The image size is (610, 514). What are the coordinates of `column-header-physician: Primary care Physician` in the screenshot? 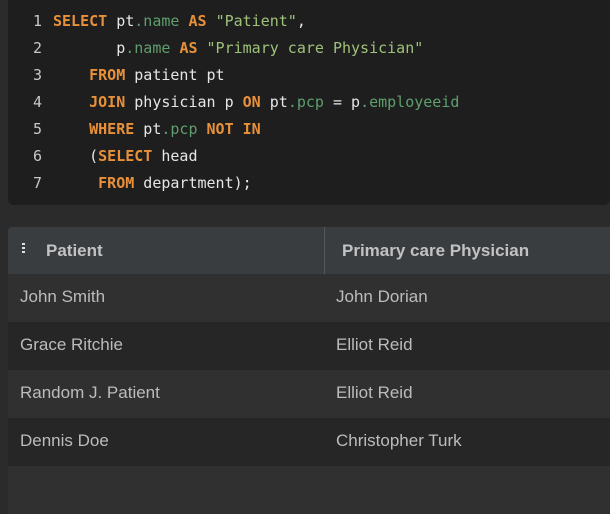 It's located at (435, 250).